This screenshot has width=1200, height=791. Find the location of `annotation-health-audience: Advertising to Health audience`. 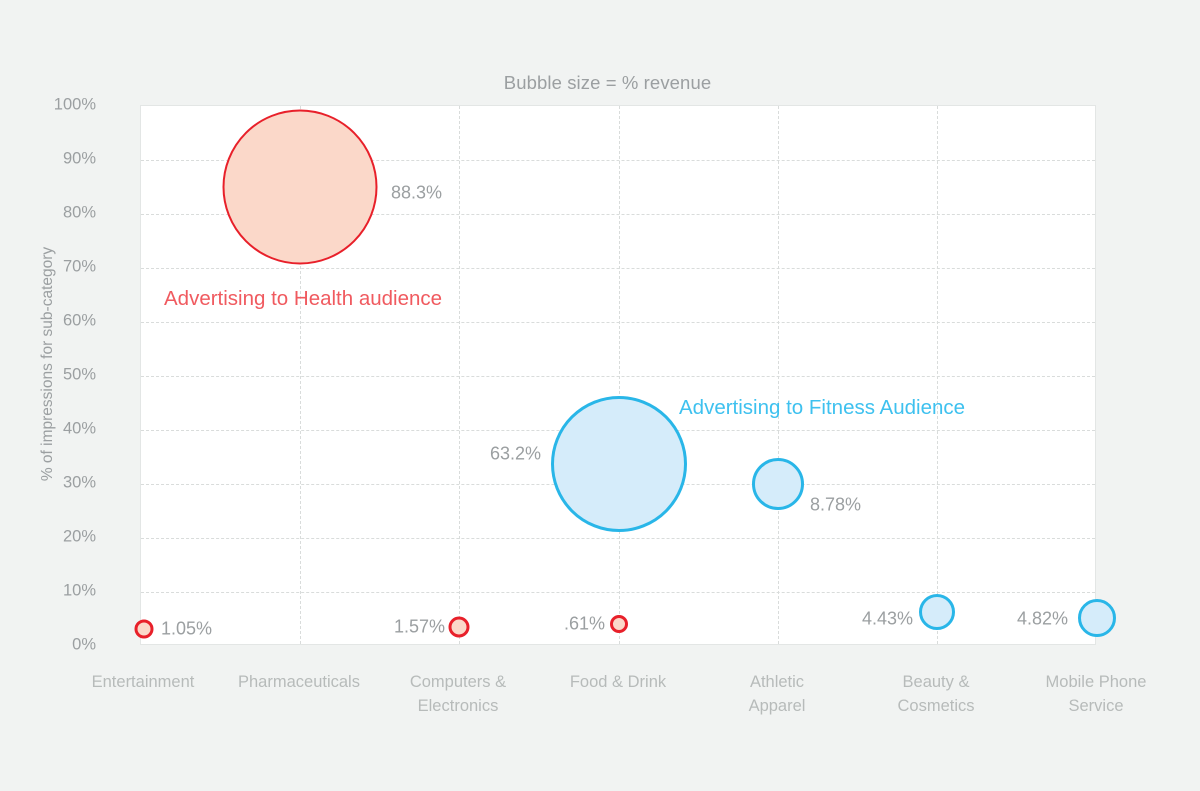

annotation-health-audience: Advertising to Health audience is located at coordinates (303, 298).